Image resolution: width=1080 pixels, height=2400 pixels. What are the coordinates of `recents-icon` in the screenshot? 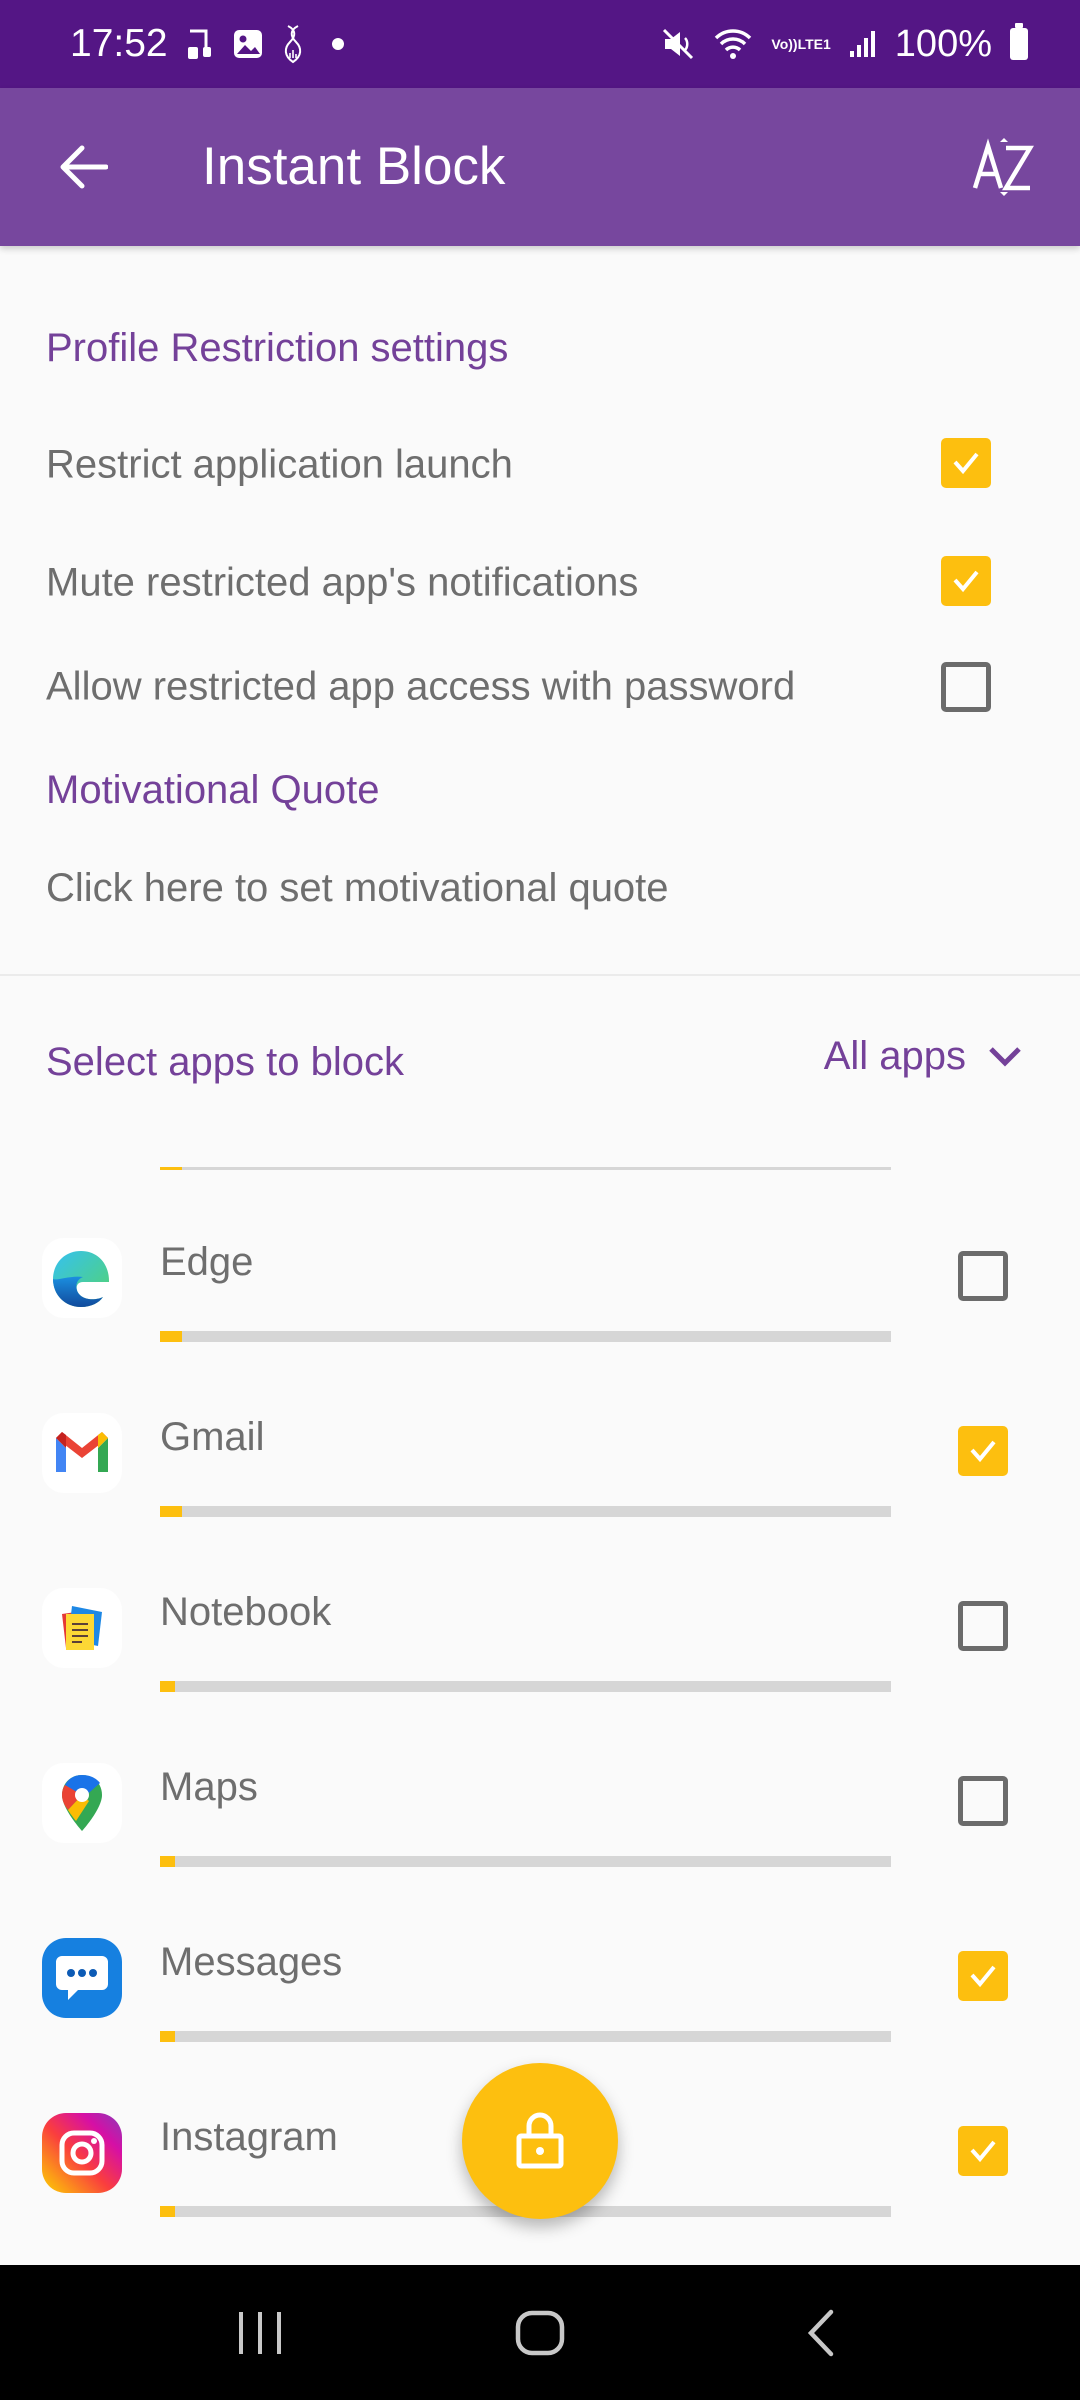 It's located at (260, 2332).